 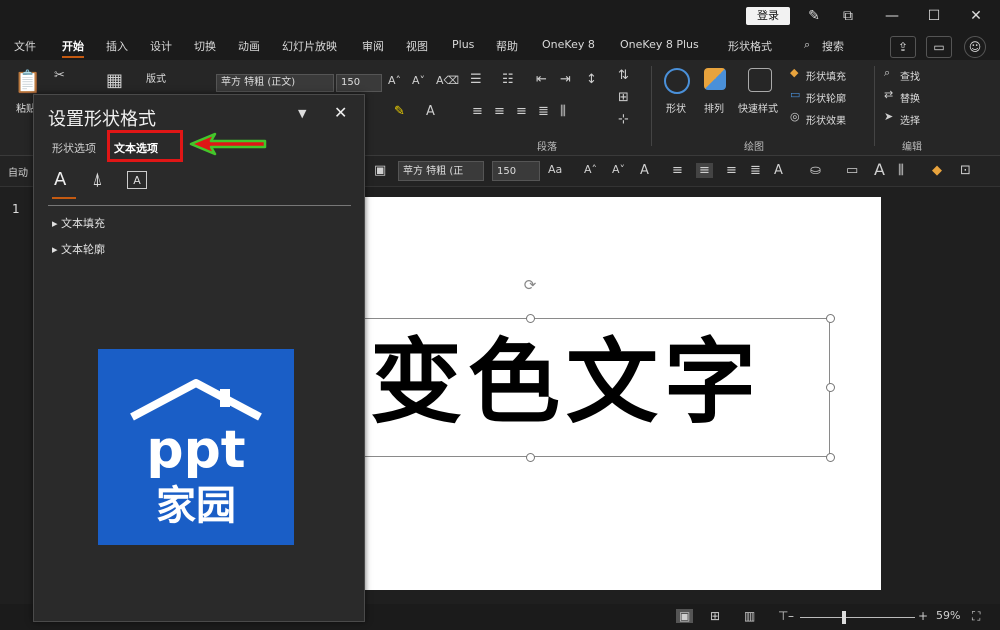 I want to click on section-text-outline: ▸ 文本轮廓, so click(x=78, y=249).